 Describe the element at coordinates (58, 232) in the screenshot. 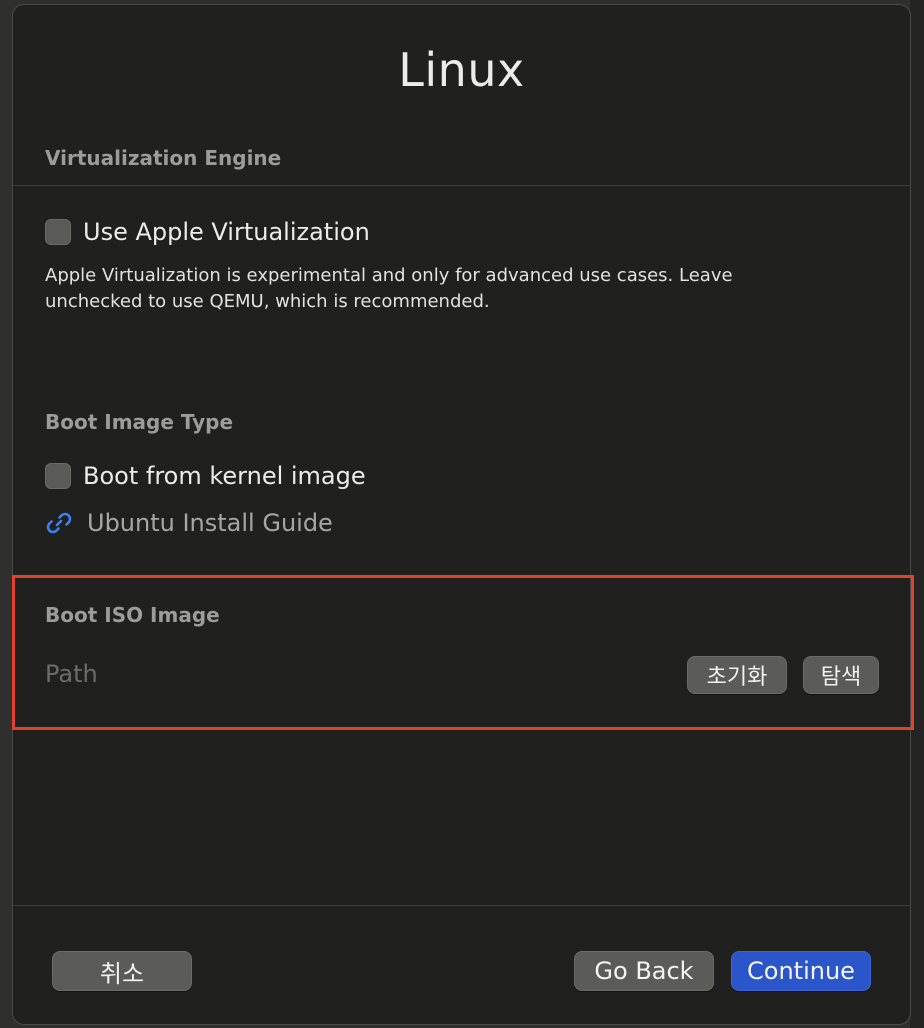

I see `use-apple-virtualization-checkbox` at that location.